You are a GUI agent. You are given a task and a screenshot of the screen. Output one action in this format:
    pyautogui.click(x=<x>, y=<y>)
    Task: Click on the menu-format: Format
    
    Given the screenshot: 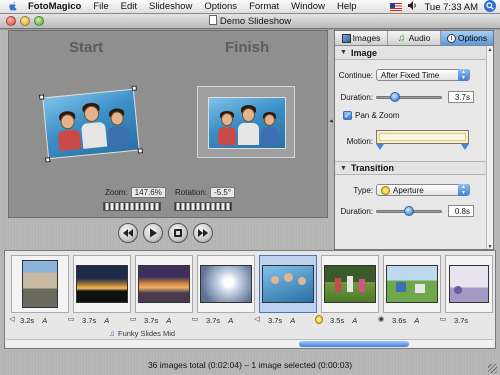 What is the action you would take?
    pyautogui.click(x=264, y=7)
    